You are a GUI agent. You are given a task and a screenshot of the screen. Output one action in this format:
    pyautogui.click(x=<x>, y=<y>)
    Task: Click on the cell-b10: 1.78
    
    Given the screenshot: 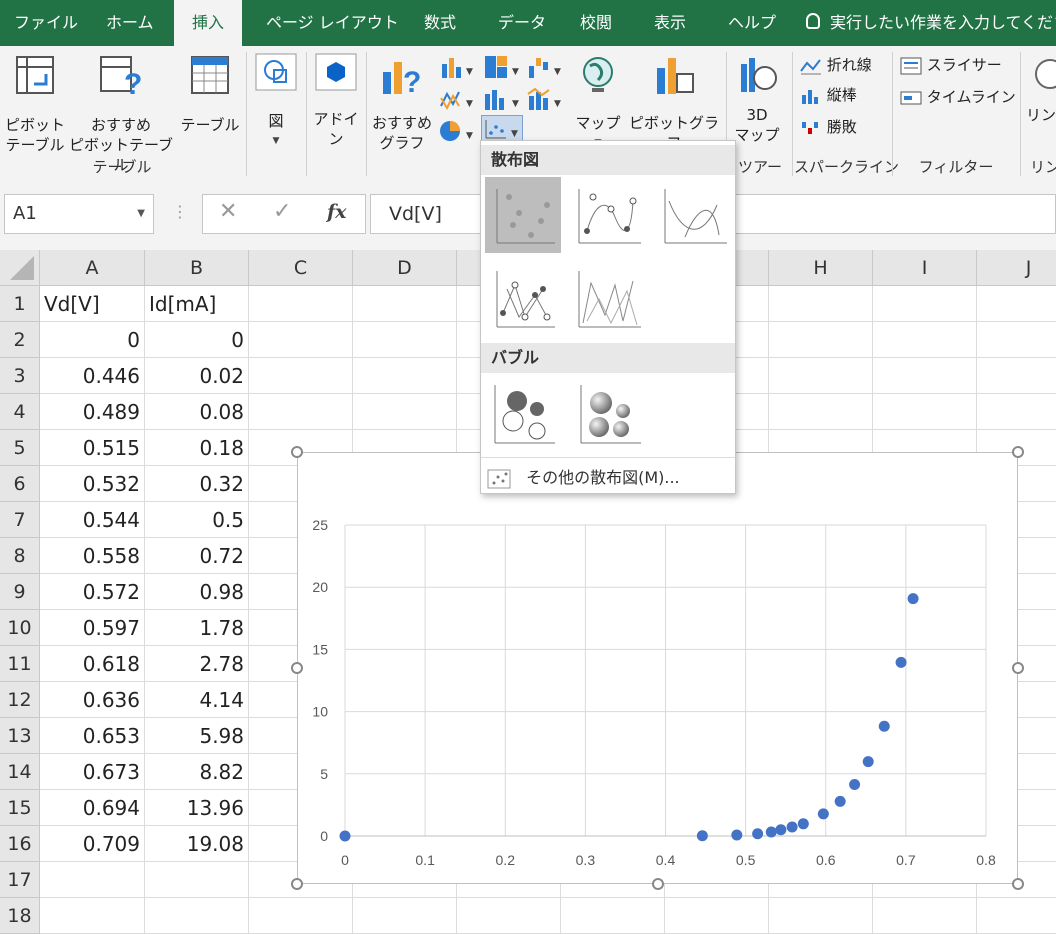 What is the action you would take?
    pyautogui.click(x=197, y=628)
    